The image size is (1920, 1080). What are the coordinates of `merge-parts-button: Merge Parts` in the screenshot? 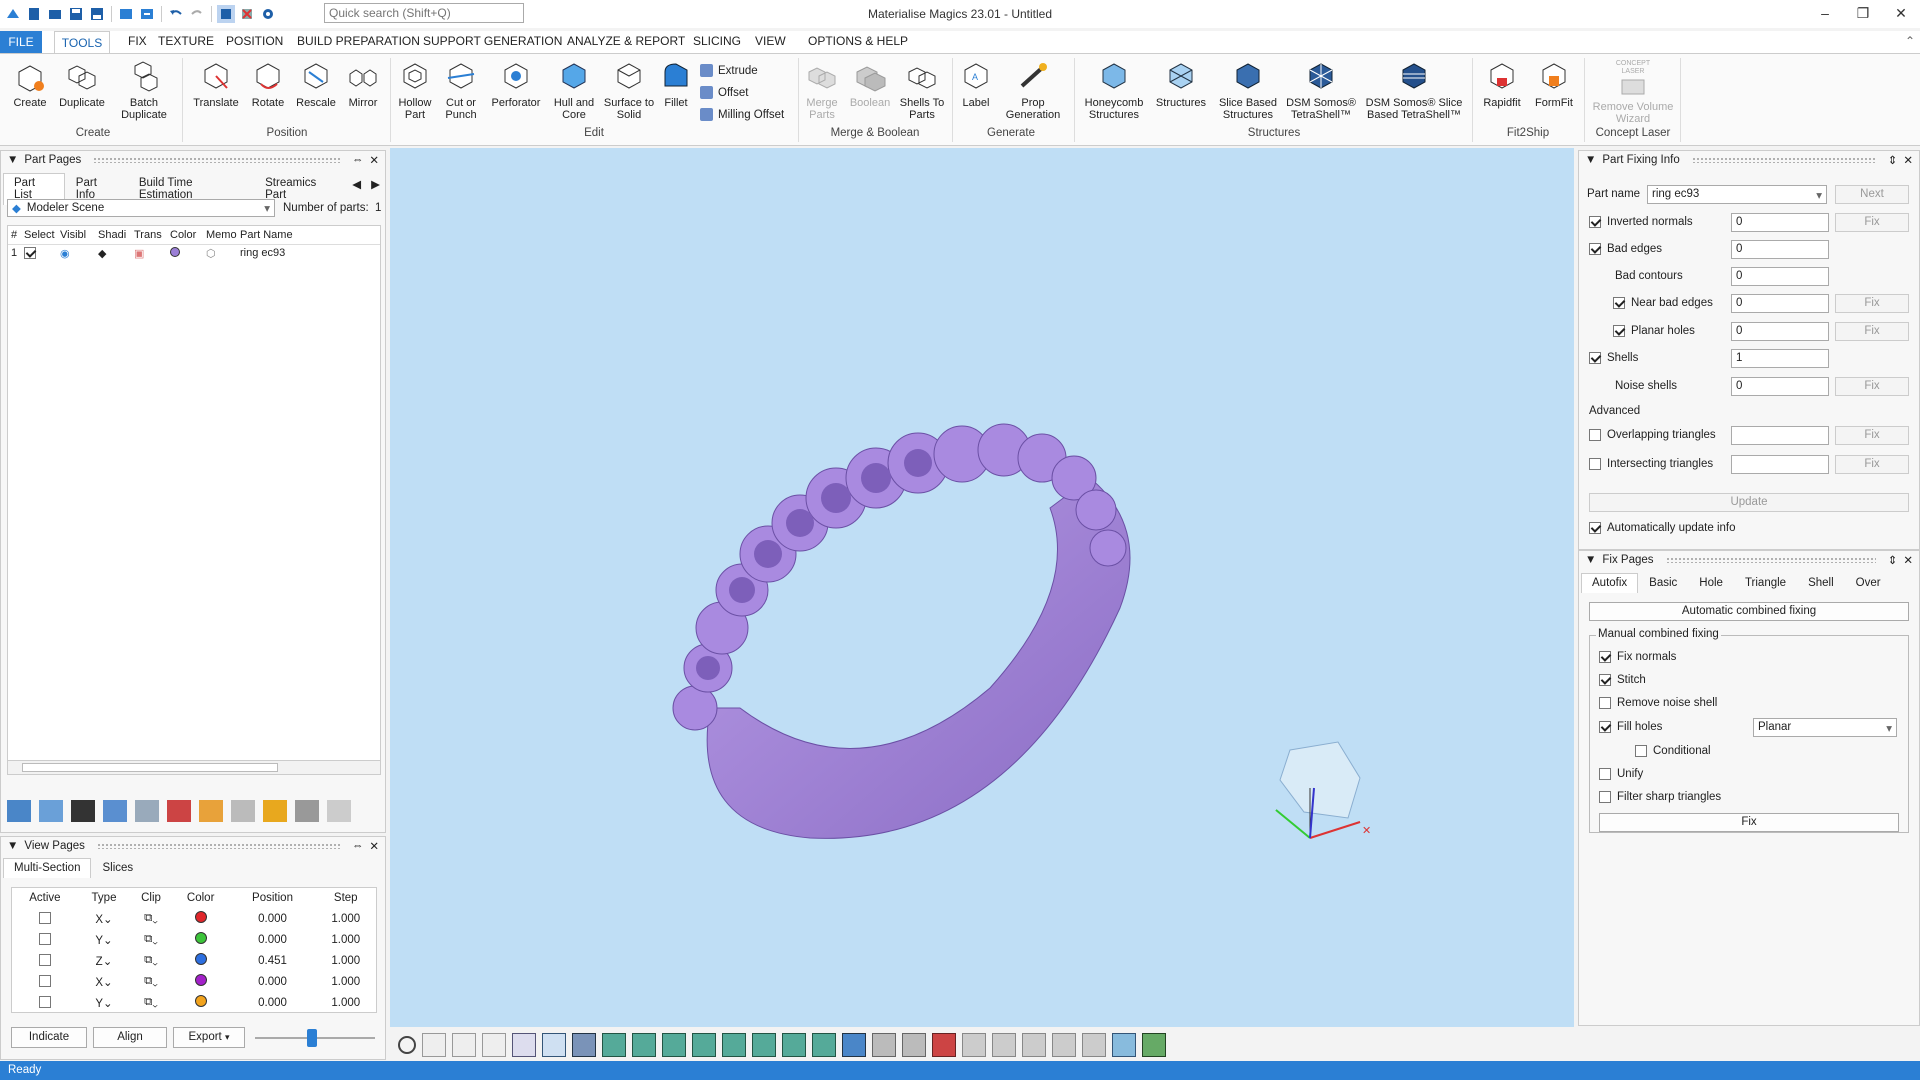 It's located at (822, 90).